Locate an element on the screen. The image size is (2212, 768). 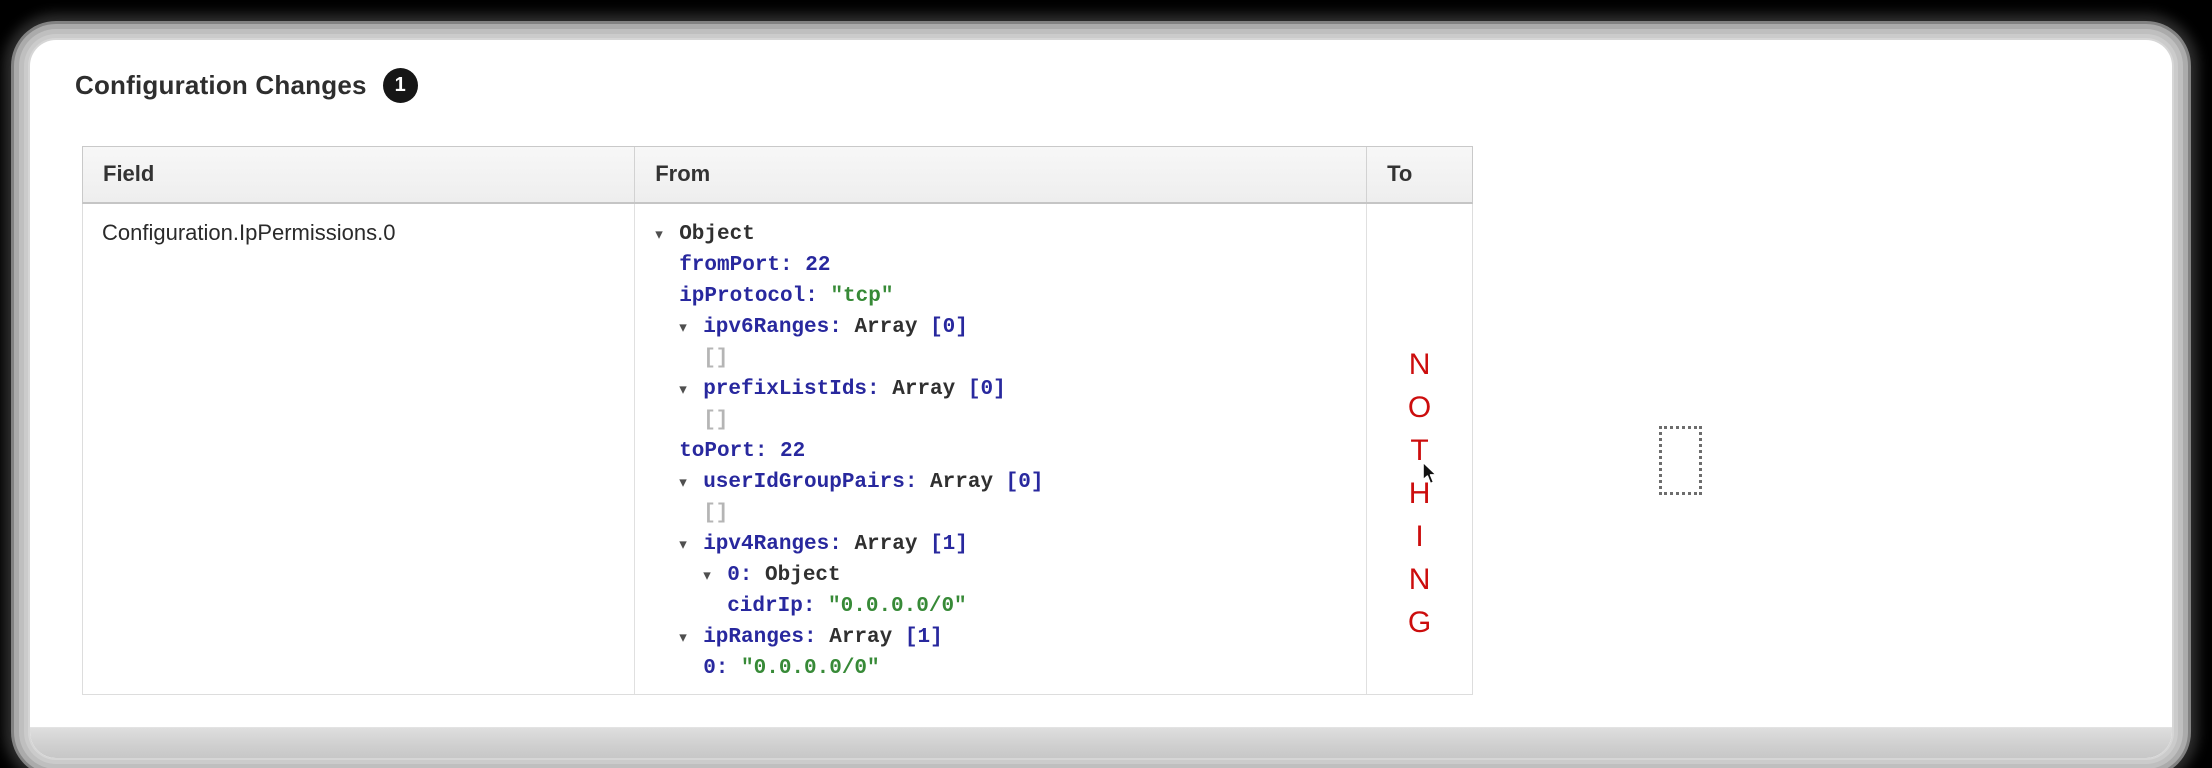
vertical-letter: T is located at coordinates (1419, 450).